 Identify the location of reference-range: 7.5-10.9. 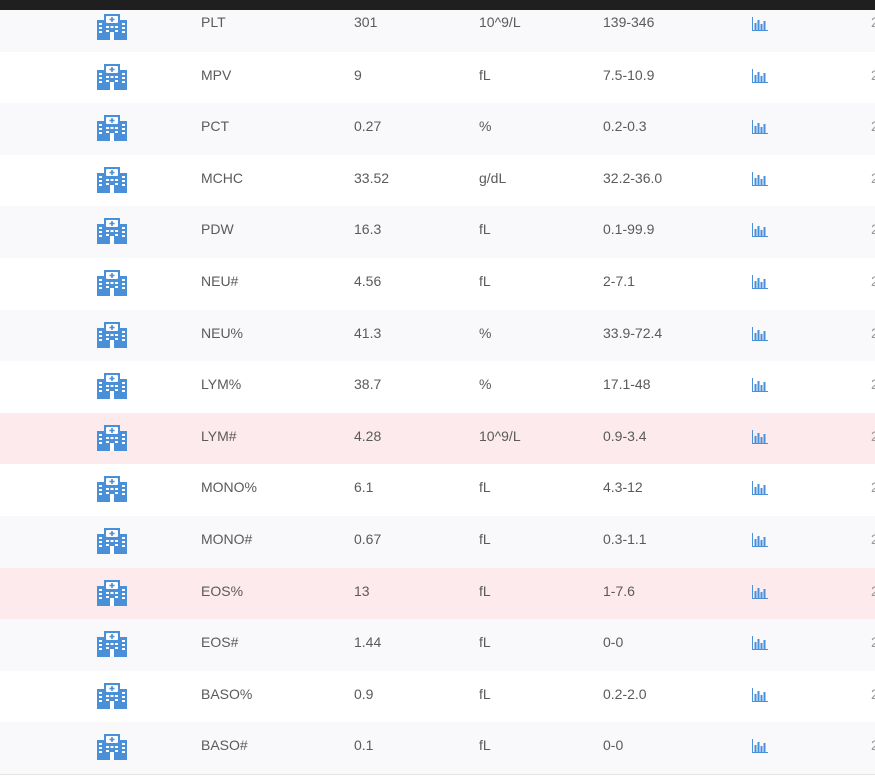
(629, 74).